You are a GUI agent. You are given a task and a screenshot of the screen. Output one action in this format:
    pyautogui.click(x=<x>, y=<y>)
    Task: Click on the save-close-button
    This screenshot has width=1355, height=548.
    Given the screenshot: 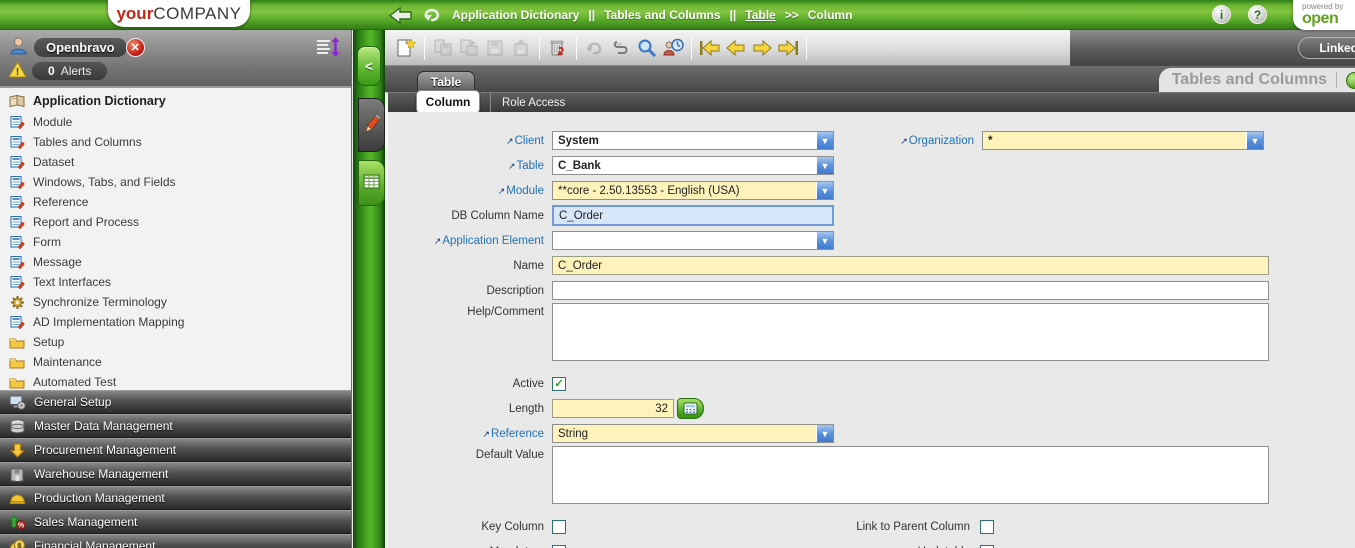 What is the action you would take?
    pyautogui.click(x=521, y=48)
    